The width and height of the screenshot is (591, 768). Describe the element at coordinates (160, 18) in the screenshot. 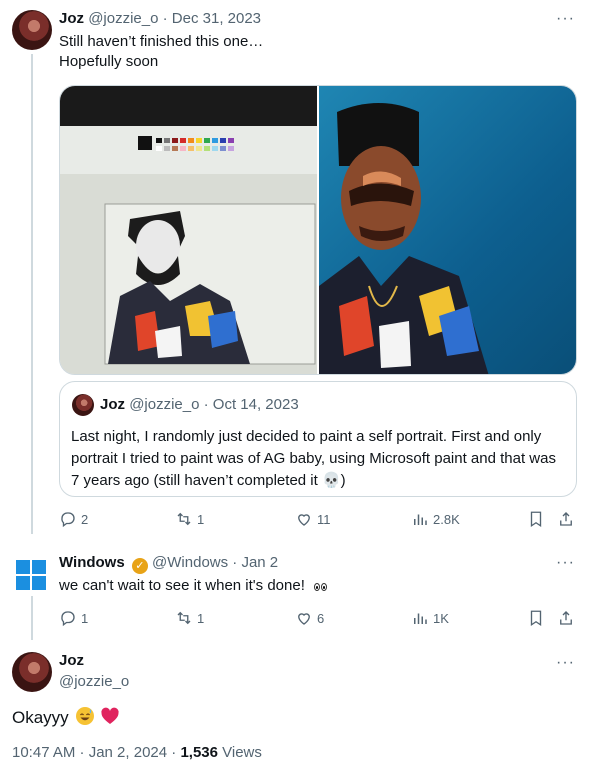

I see `tweet-header: Joz @jozzie_o · Dec 31, 2023` at that location.